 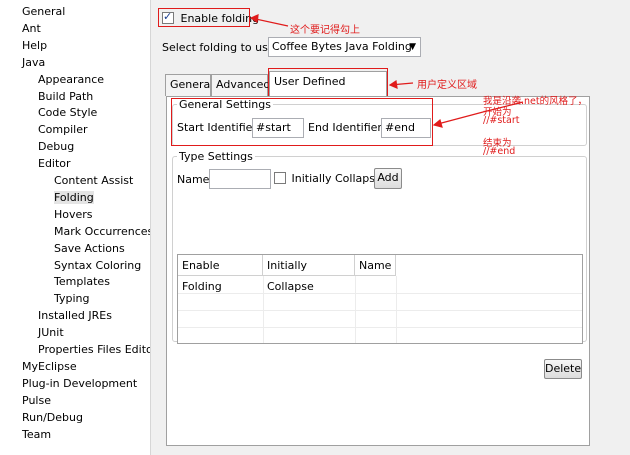 I want to click on tree-item-label: General, so click(x=44, y=11).